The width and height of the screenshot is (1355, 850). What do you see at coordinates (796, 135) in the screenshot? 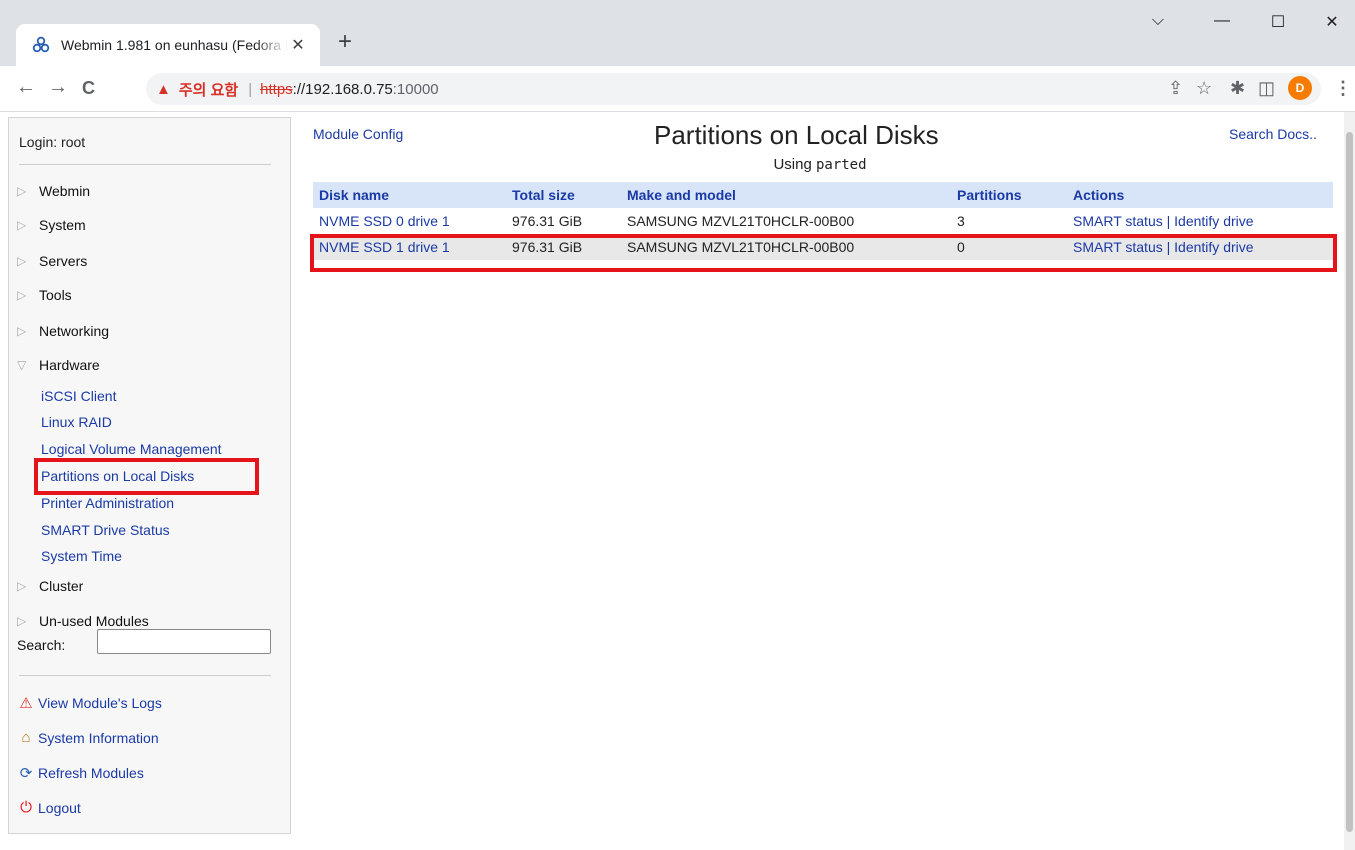
I see `page-title: Partitions on Local Disks` at bounding box center [796, 135].